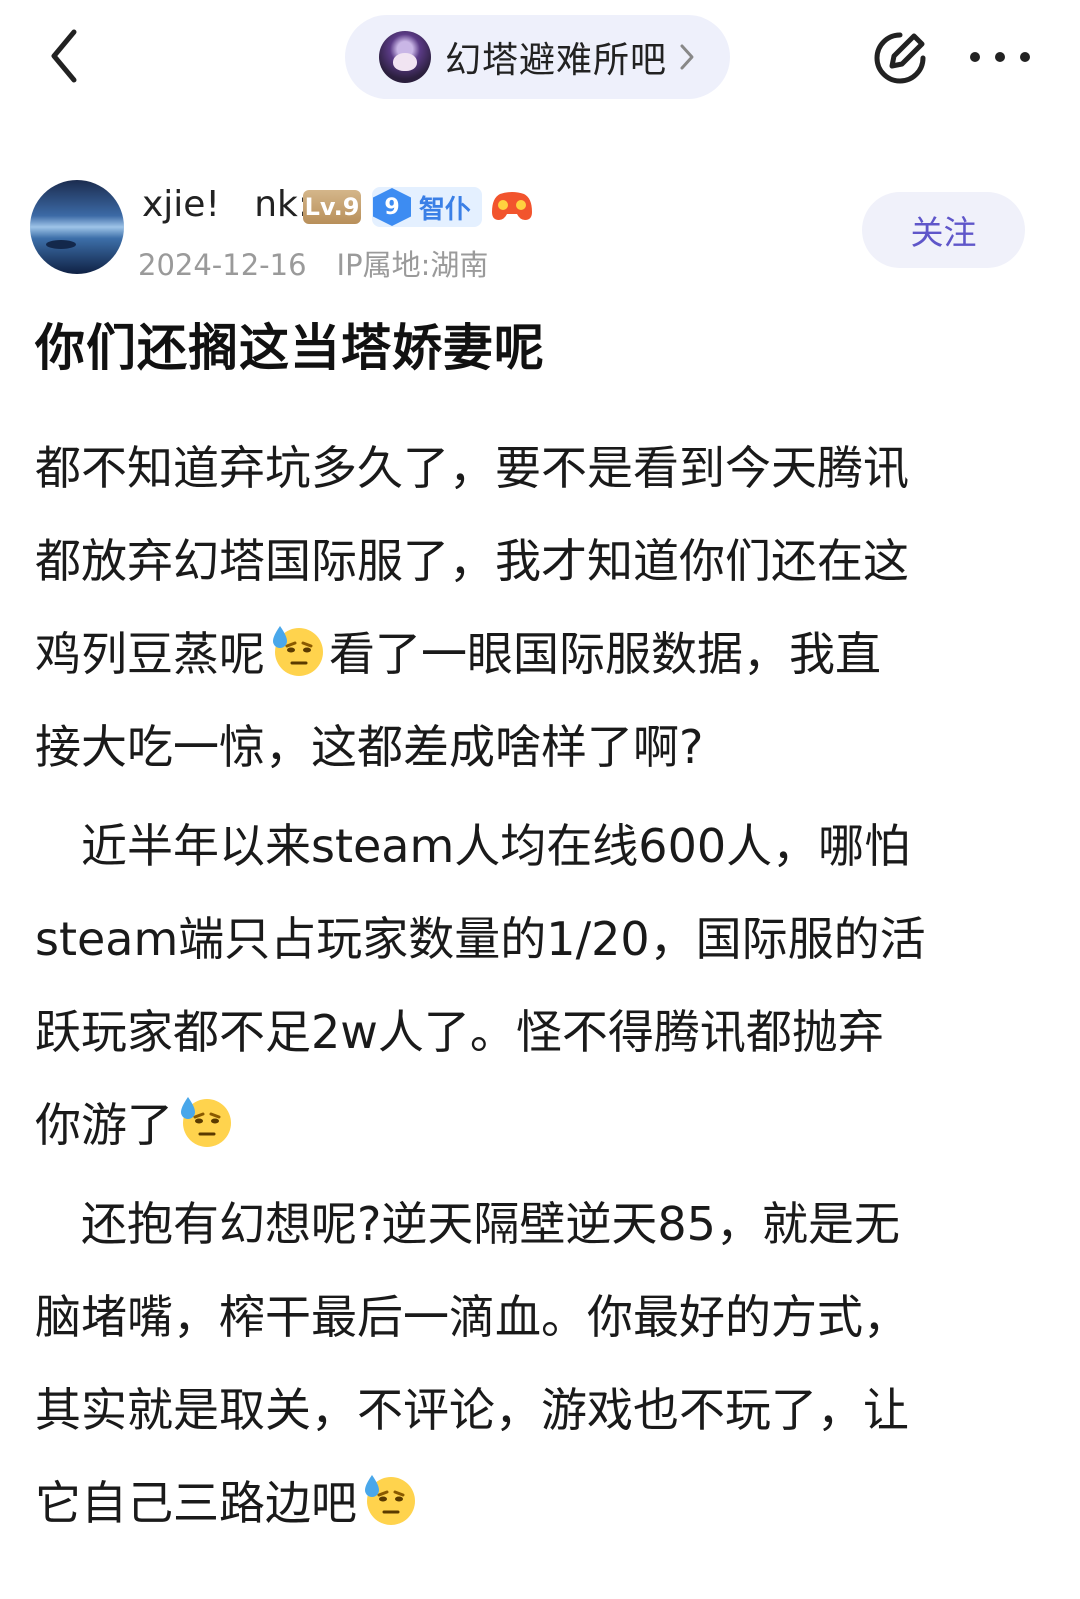 This screenshot has width=1080, height=1599. I want to click on more-button, so click(1000, 57).